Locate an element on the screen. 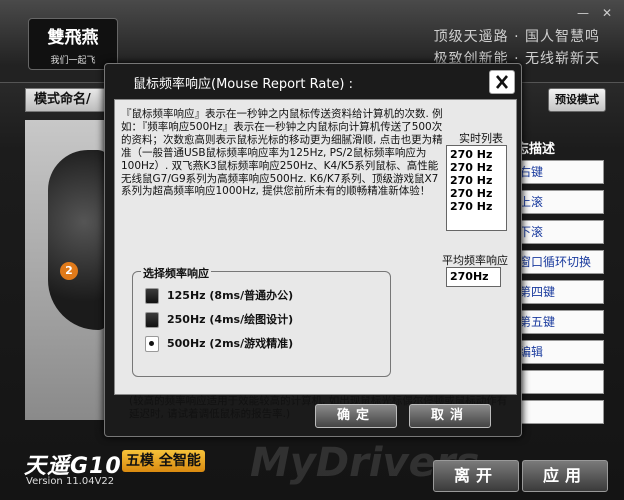 This screenshot has width=624, height=500. ok-button: 确定 is located at coordinates (356, 416).